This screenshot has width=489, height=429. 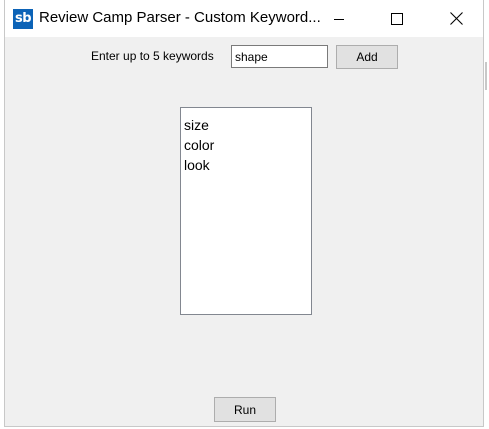 I want to click on background-window-edge, so click(x=486, y=76).